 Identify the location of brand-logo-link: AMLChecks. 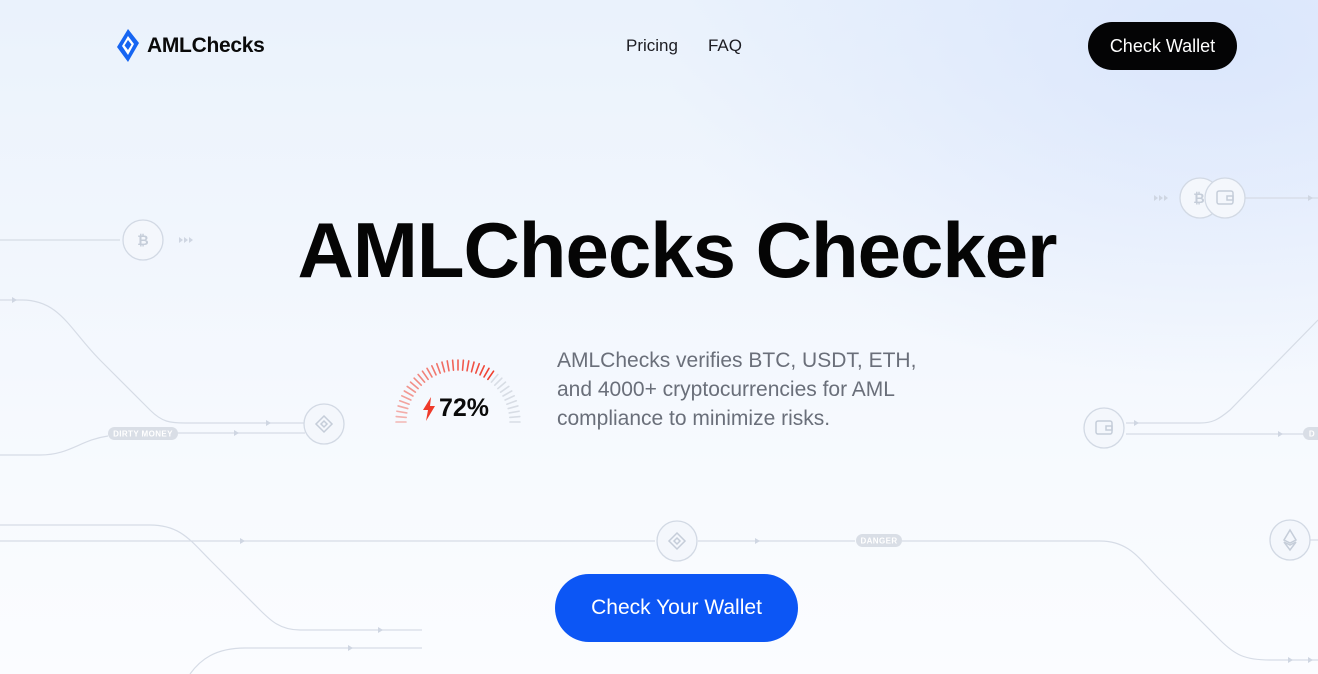
(190, 46).